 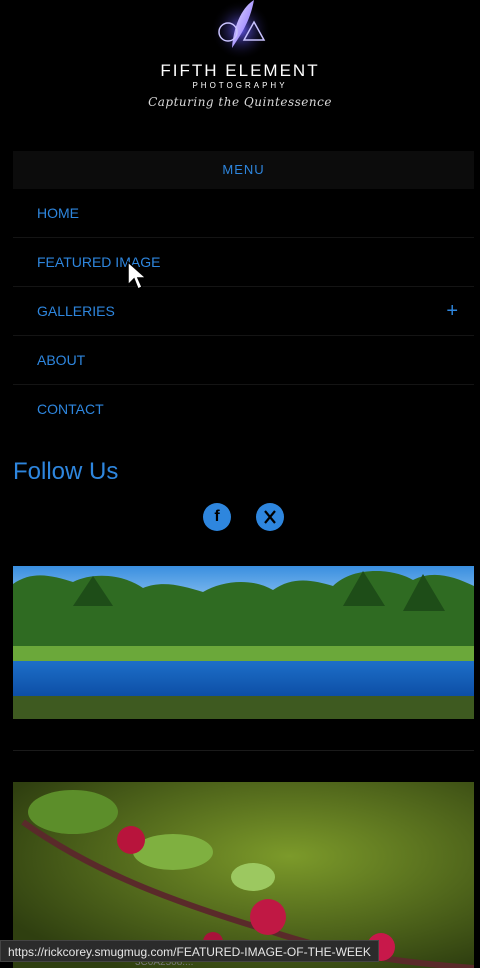 I want to click on mouse-cursor-icon, so click(x=137, y=276).